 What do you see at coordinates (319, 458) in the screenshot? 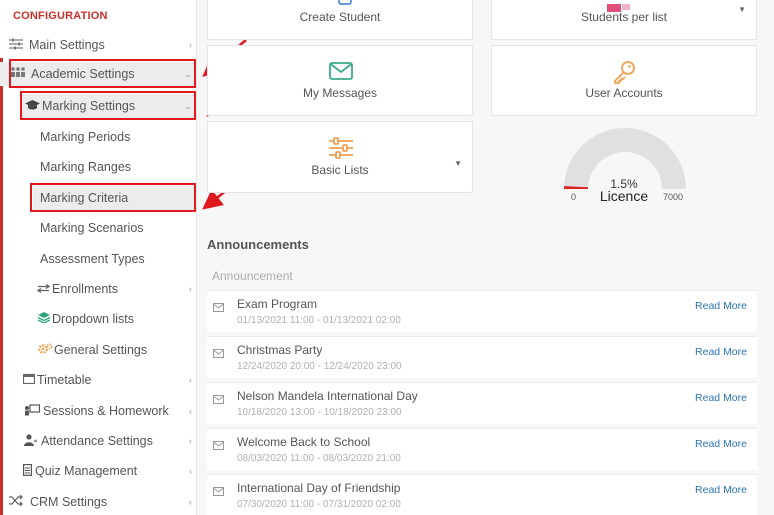
I see `announcement-dates: 08/03/2020 11:00 - 08/03/2020 21:00` at bounding box center [319, 458].